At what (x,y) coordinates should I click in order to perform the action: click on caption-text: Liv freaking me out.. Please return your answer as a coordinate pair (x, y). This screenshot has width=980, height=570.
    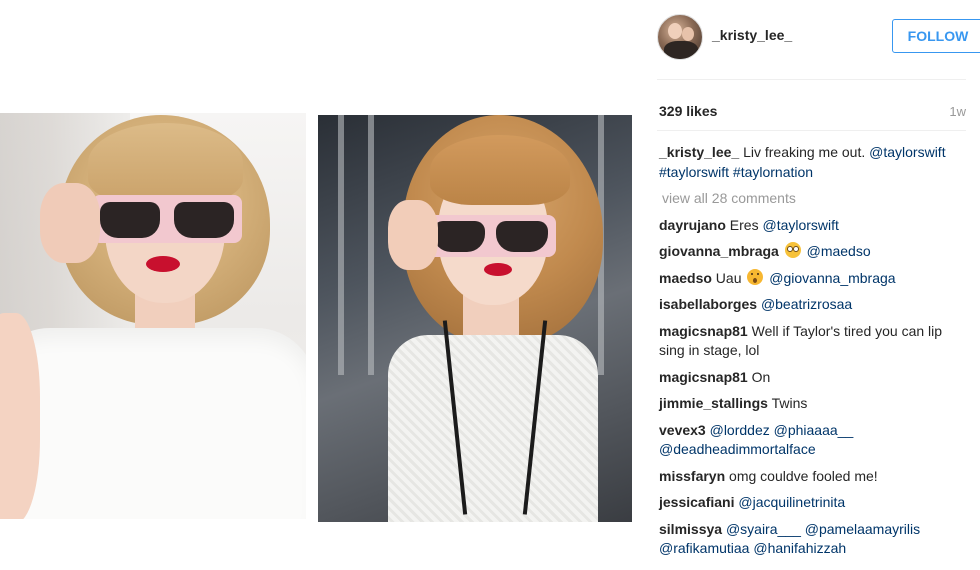
    Looking at the image, I should click on (804, 152).